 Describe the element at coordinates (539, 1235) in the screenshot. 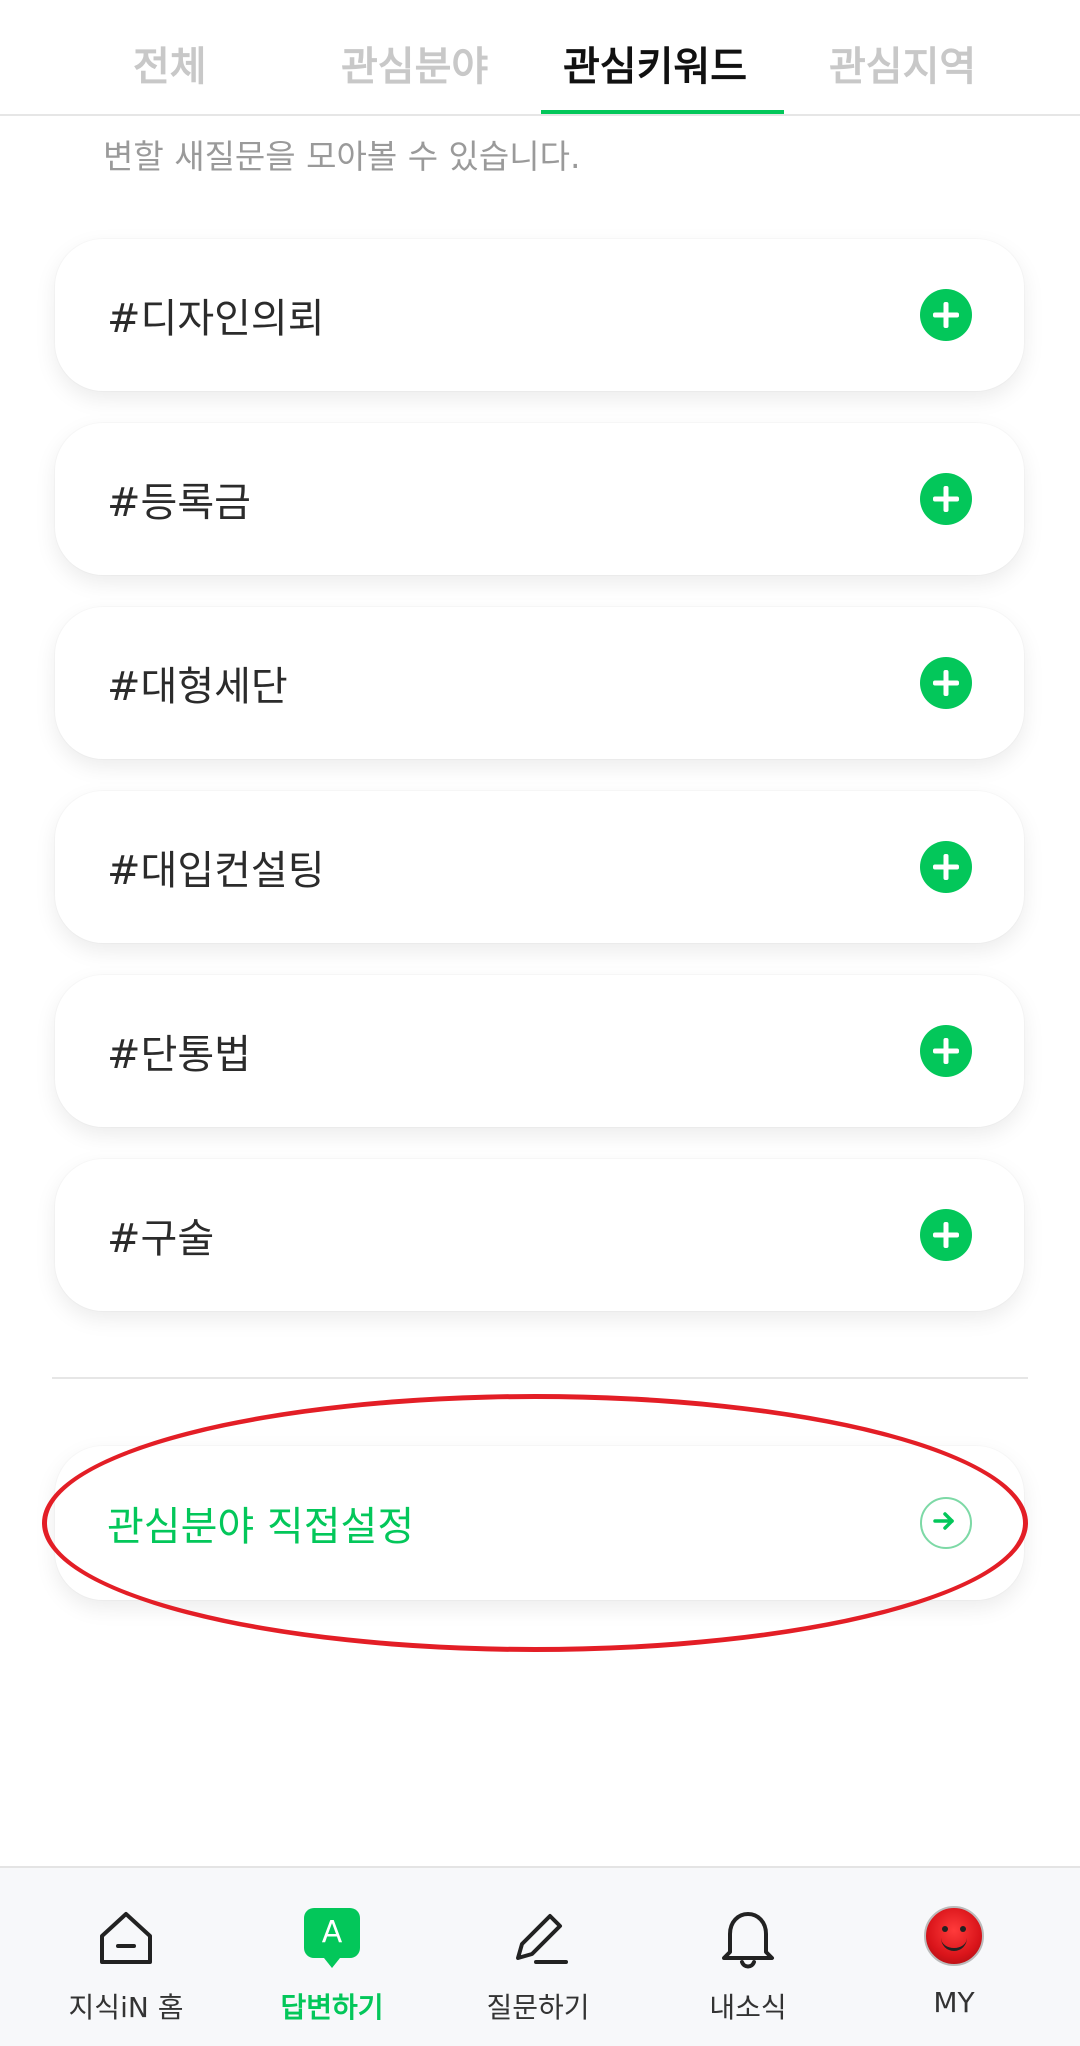

I see `keyword-card: #구술` at that location.